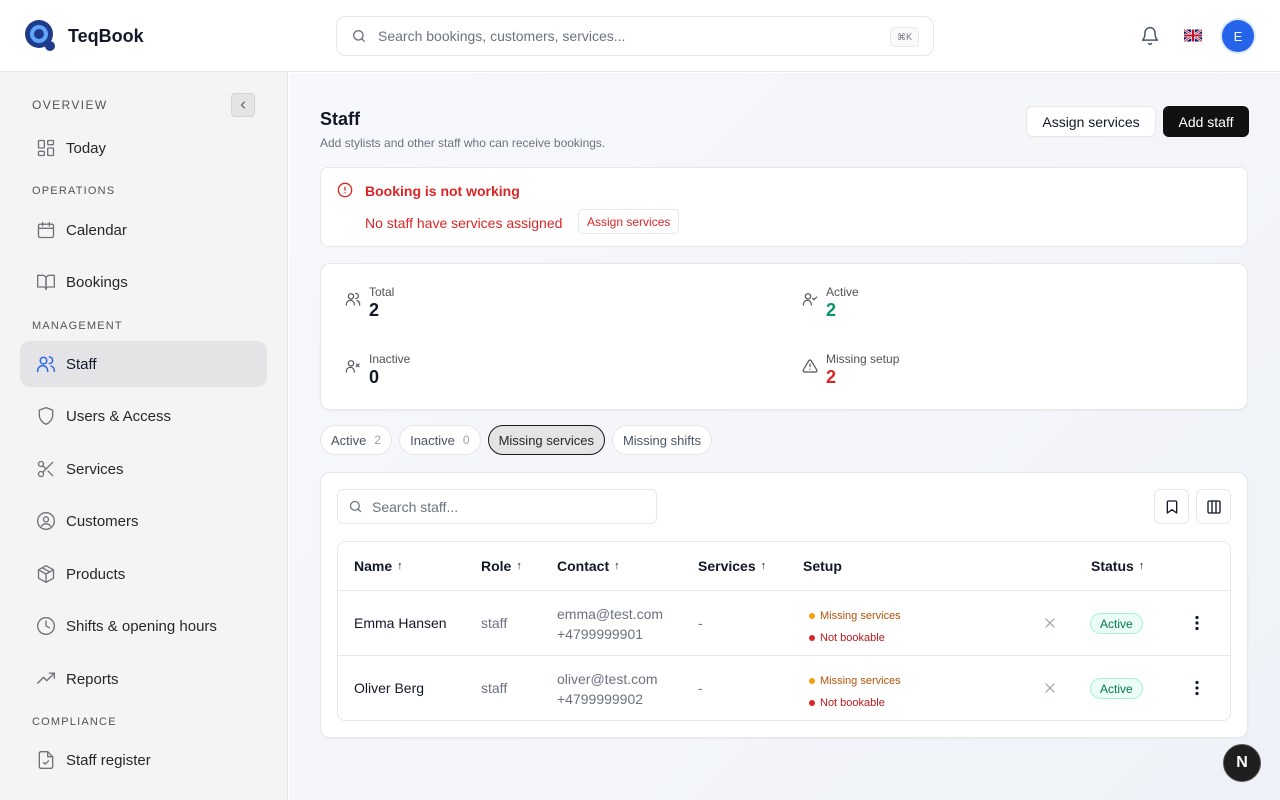  What do you see at coordinates (1213, 506) in the screenshot?
I see `columns-button` at bounding box center [1213, 506].